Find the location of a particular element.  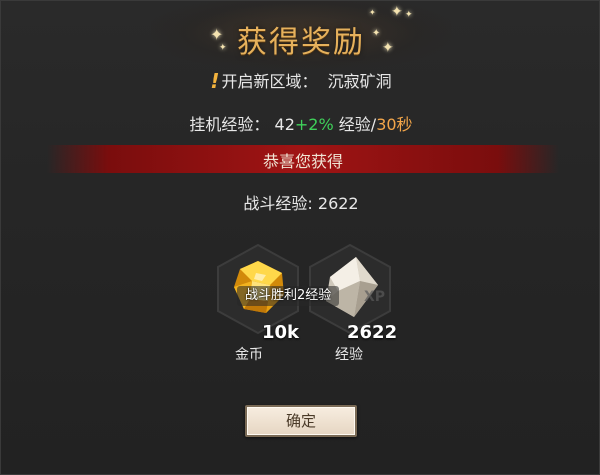

battle-exp-line: 战斗经验: 2622 is located at coordinates (300, 202).